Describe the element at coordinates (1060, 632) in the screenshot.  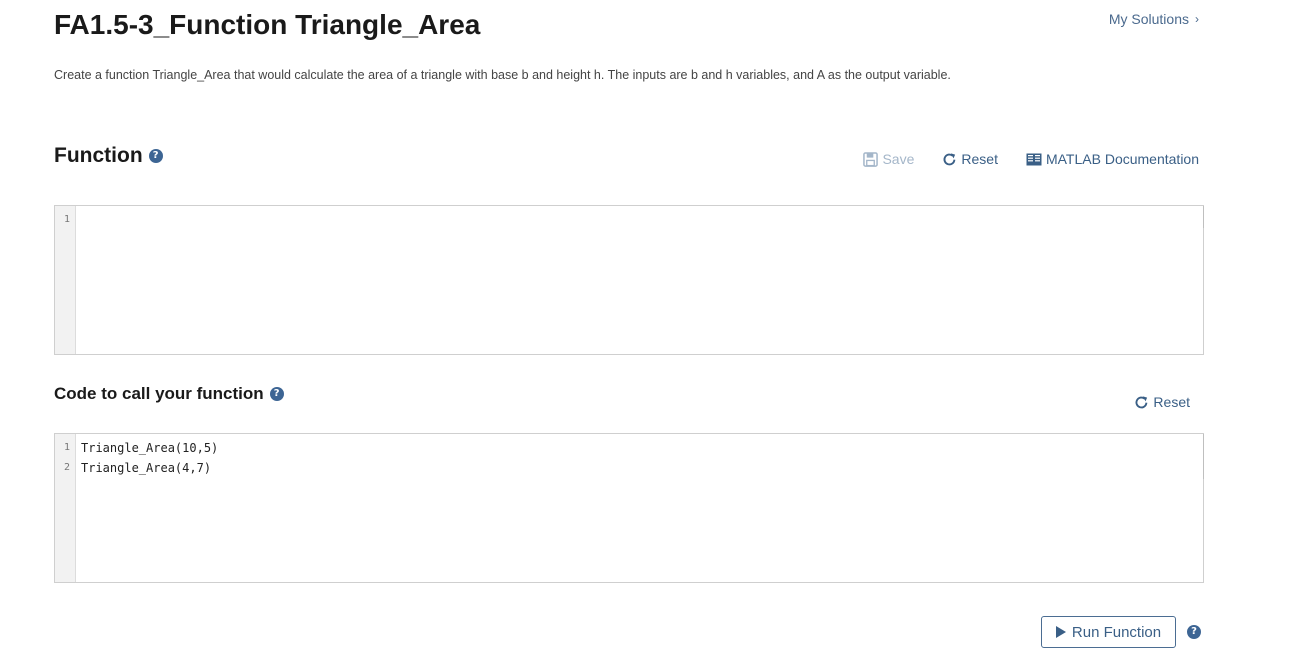
I see `play-icon` at that location.